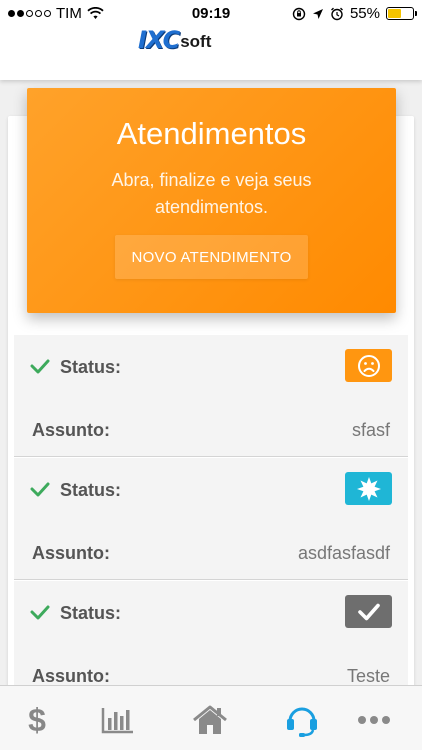 This screenshot has width=422, height=750. I want to click on ticket-subject-row: Assunto: sfasf, so click(211, 430).